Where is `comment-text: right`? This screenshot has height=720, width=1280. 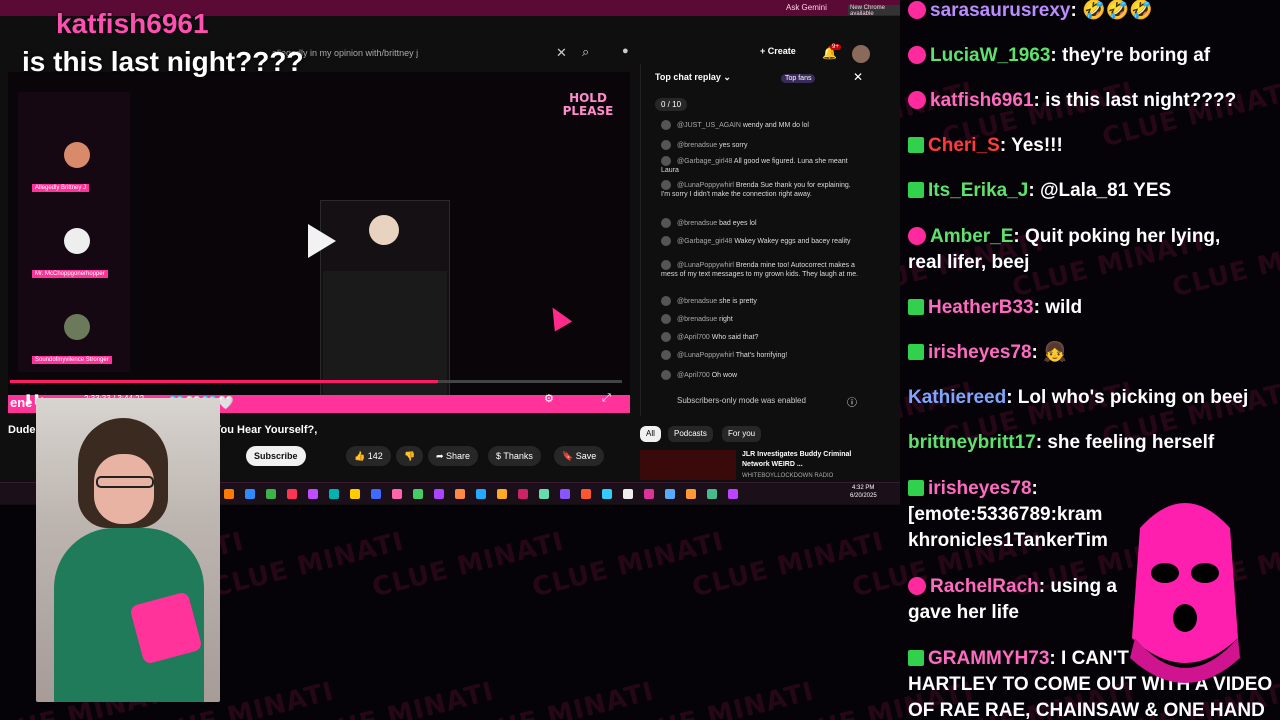
comment-text: right is located at coordinates (726, 319).